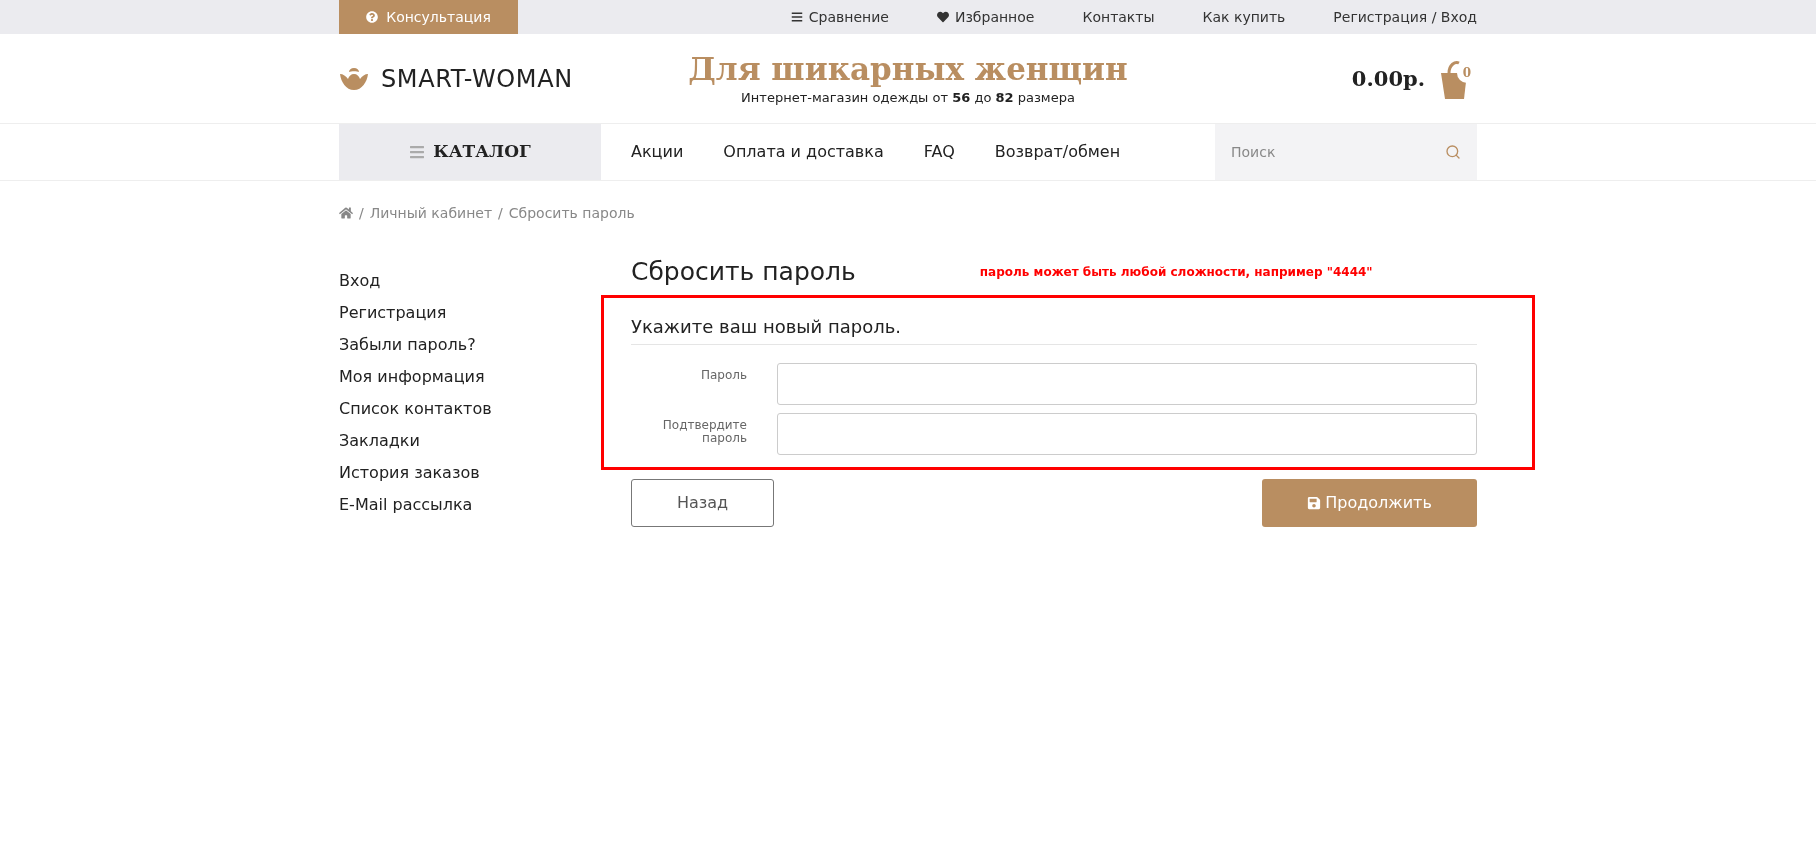 This screenshot has height=843, width=1816. What do you see at coordinates (1057, 152) in the screenshot?
I see `nav-link: Возврат/обмен` at bounding box center [1057, 152].